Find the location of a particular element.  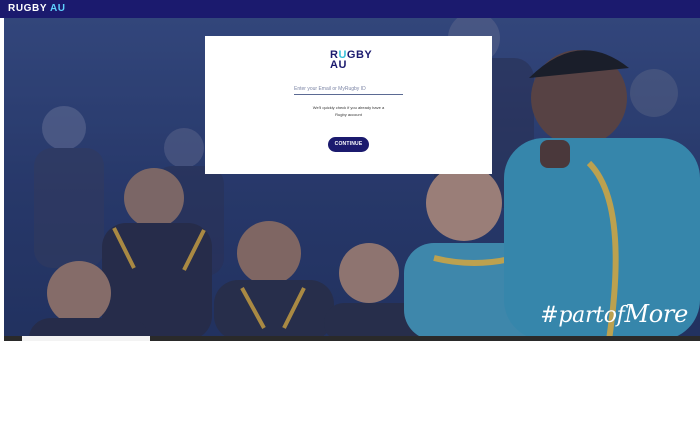

brand-rugby: RUGBY is located at coordinates (27, 8).